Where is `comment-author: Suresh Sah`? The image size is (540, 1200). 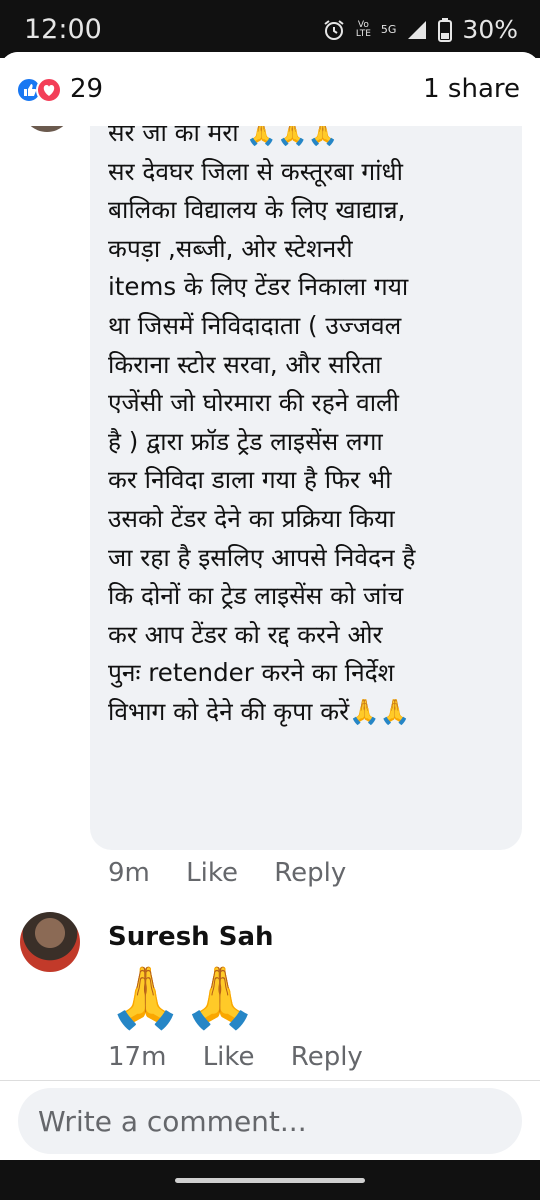 comment-author: Suresh Sah is located at coordinates (191, 937).